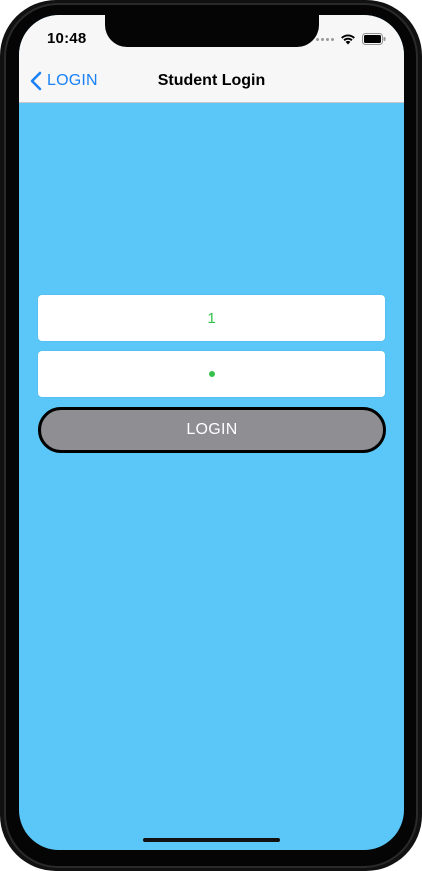 The width and height of the screenshot is (422, 871). What do you see at coordinates (67, 38) in the screenshot?
I see `status-time: 10:48` at bounding box center [67, 38].